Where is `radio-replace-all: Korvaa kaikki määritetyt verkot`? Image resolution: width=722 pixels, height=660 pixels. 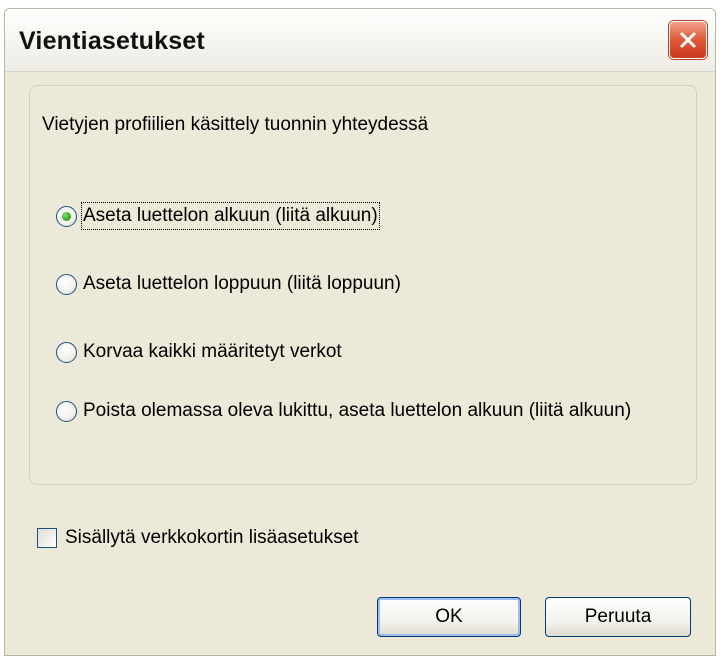
radio-replace-all: Korvaa kaikki määritetyt verkot is located at coordinates (199, 352).